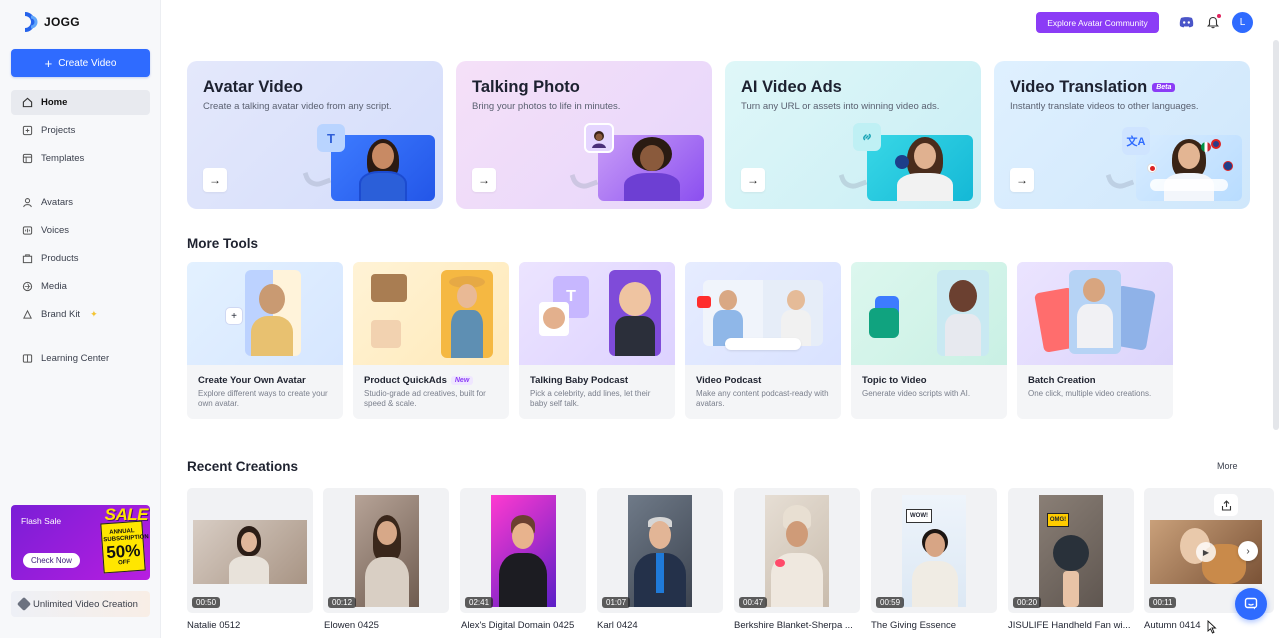 The image size is (1280, 638). What do you see at coordinates (124, 562) in the screenshot?
I see `badge-bottom-text: OFF` at bounding box center [124, 562].